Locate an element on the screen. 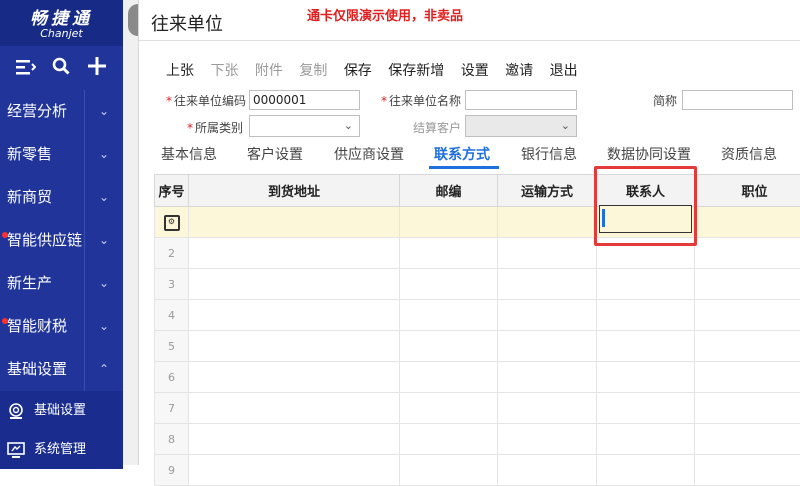  col-address: 到货地址 is located at coordinates (294, 191).